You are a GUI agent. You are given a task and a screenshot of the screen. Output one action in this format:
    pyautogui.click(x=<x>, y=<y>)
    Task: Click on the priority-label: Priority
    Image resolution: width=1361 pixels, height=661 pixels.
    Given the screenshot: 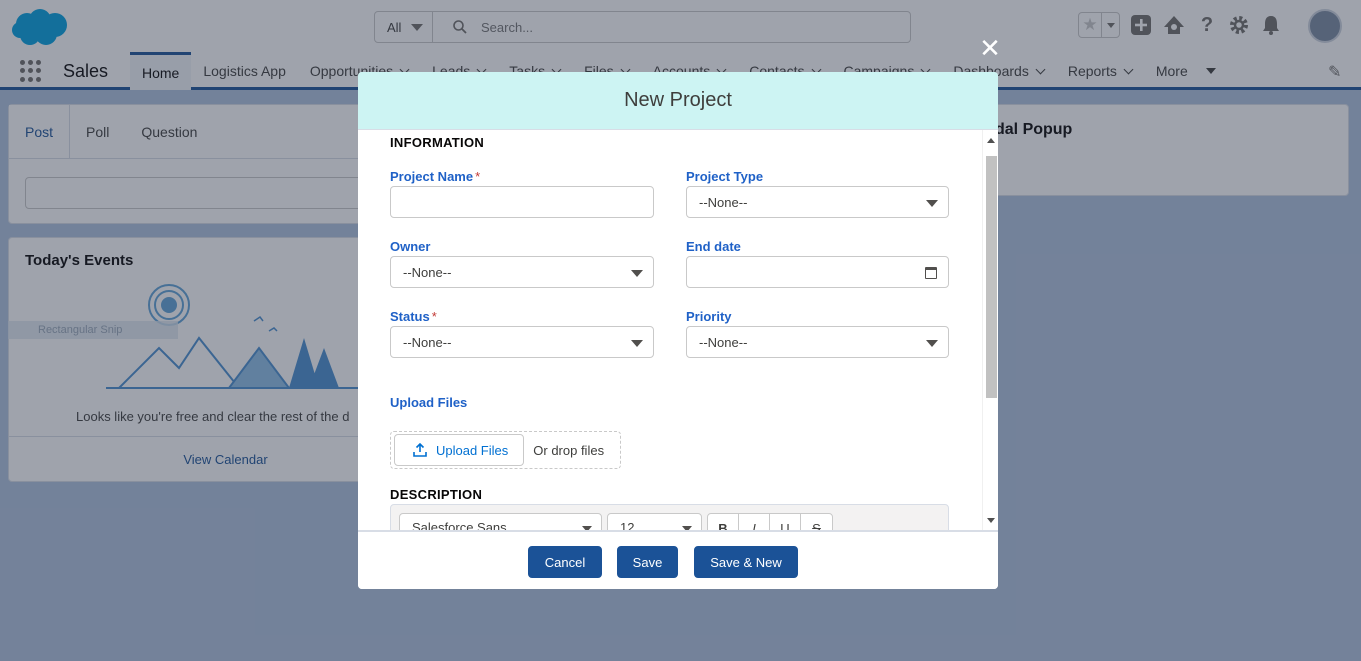 What is the action you would take?
    pyautogui.click(x=709, y=316)
    